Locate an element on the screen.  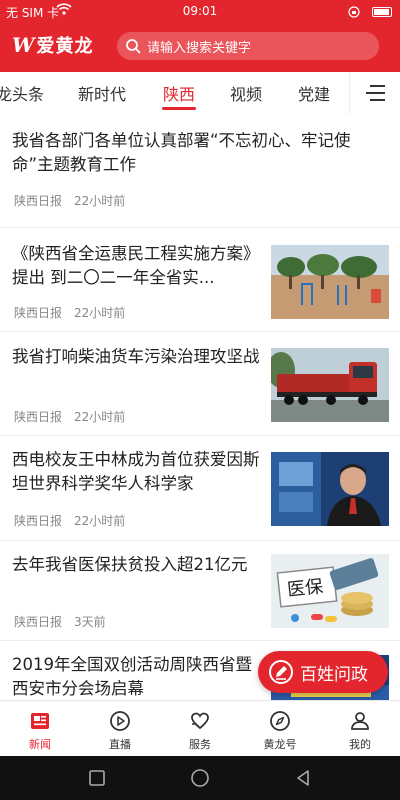
tabs-divider is located at coordinates (349, 93).